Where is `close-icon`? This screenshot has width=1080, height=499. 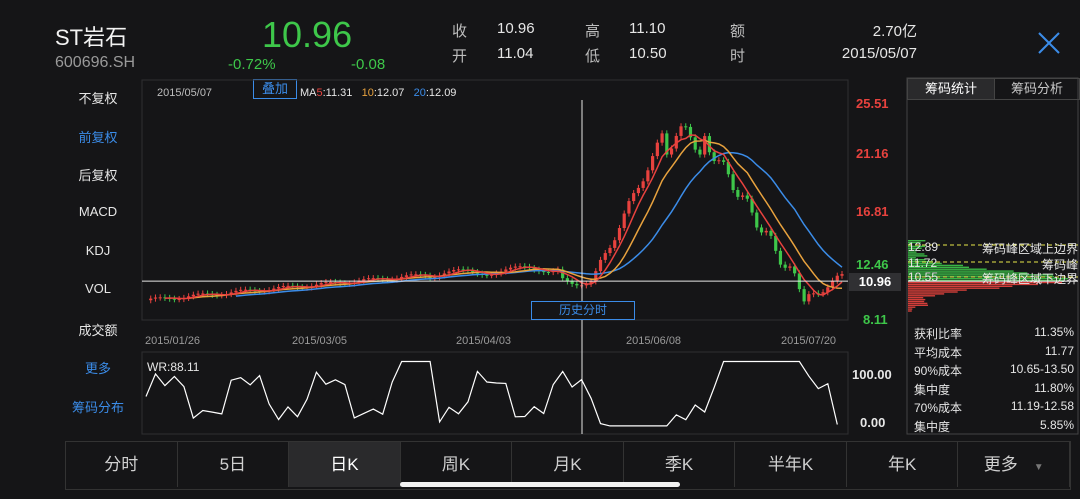
close-icon is located at coordinates (1049, 43).